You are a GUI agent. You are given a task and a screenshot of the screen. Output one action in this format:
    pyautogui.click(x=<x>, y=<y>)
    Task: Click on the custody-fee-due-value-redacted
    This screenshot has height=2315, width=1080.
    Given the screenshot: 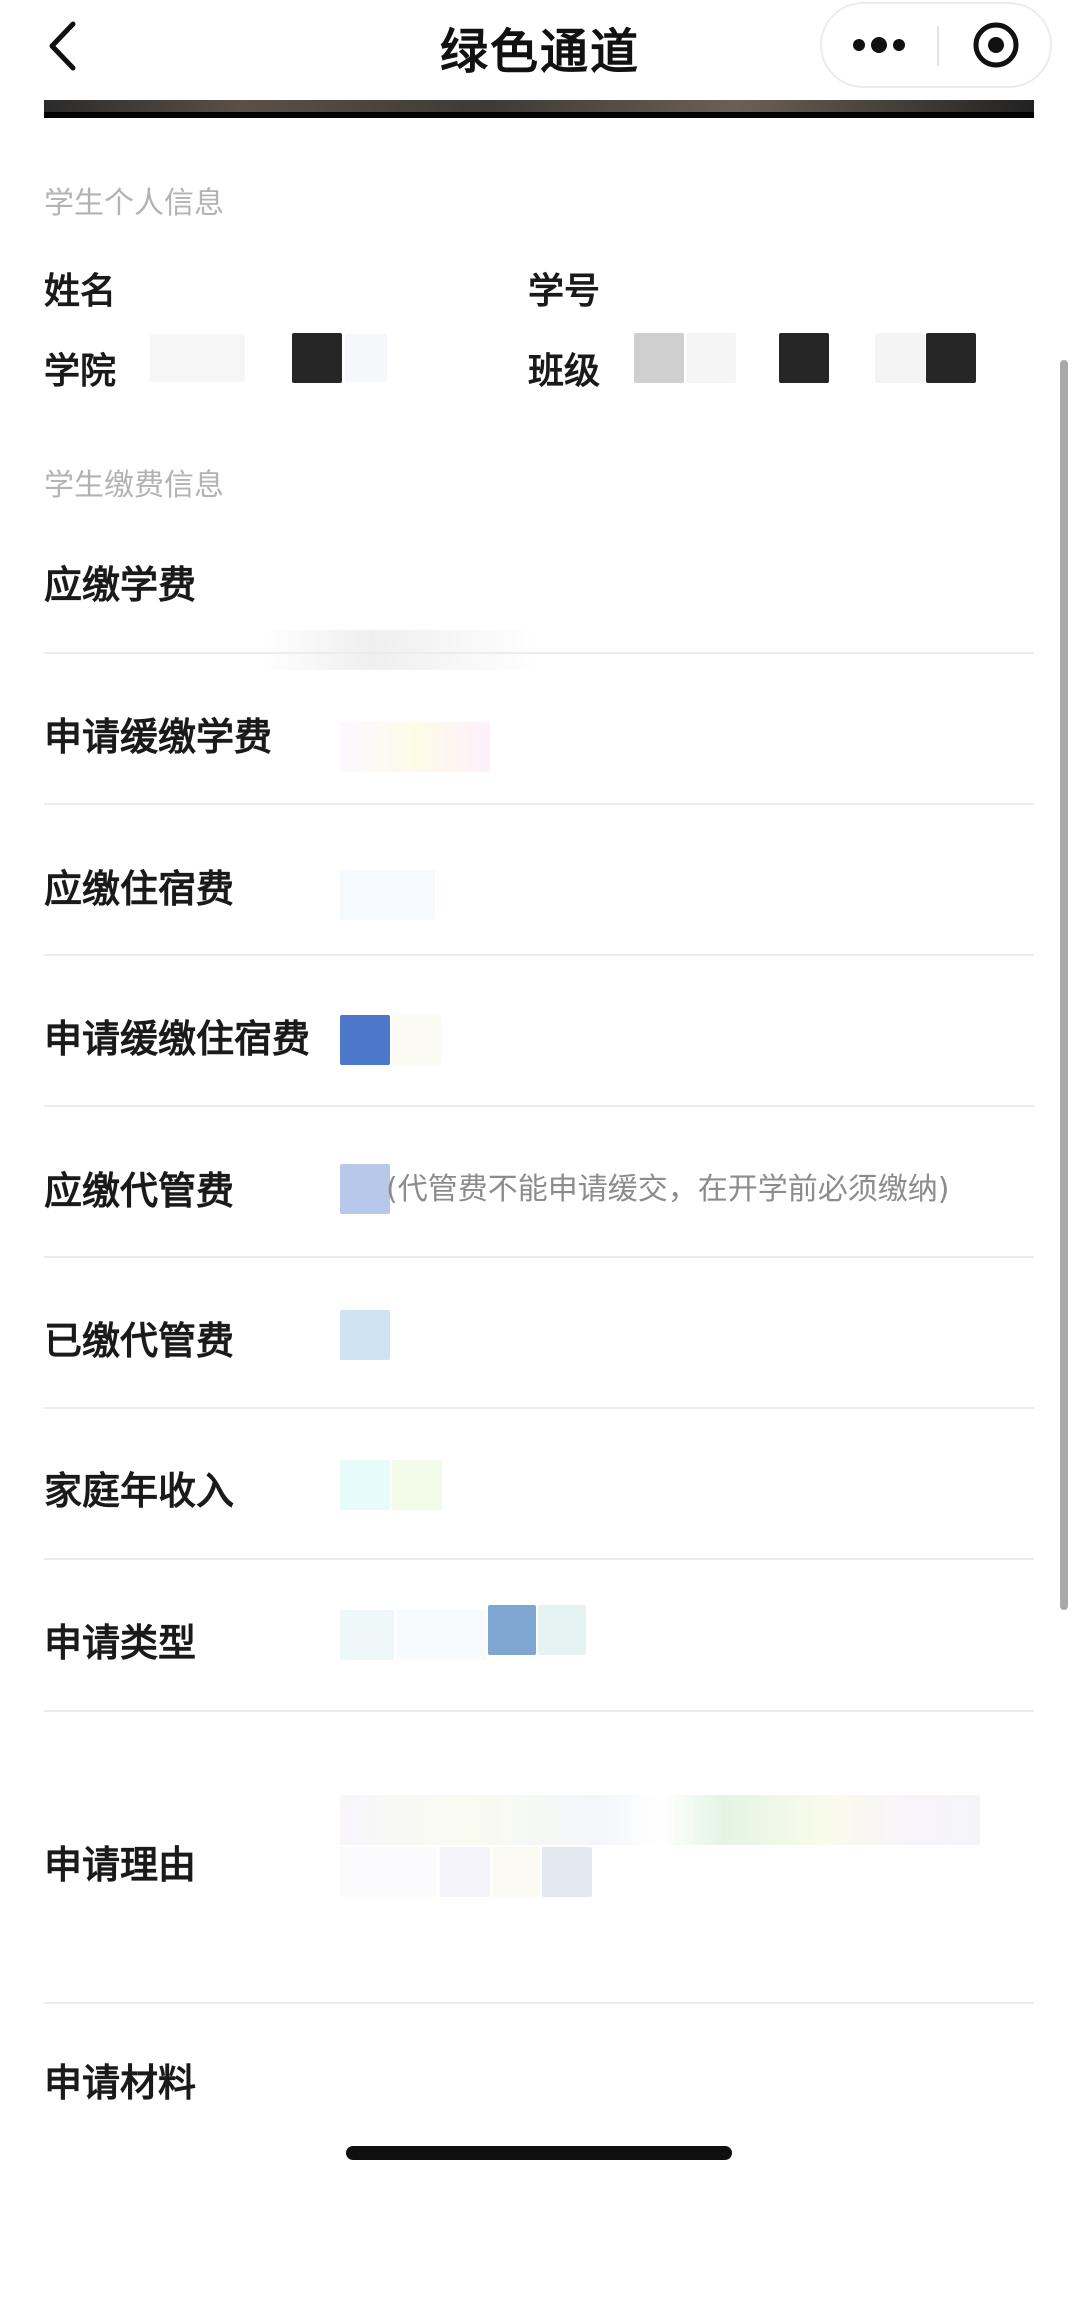 What is the action you would take?
    pyautogui.click(x=365, y=1189)
    